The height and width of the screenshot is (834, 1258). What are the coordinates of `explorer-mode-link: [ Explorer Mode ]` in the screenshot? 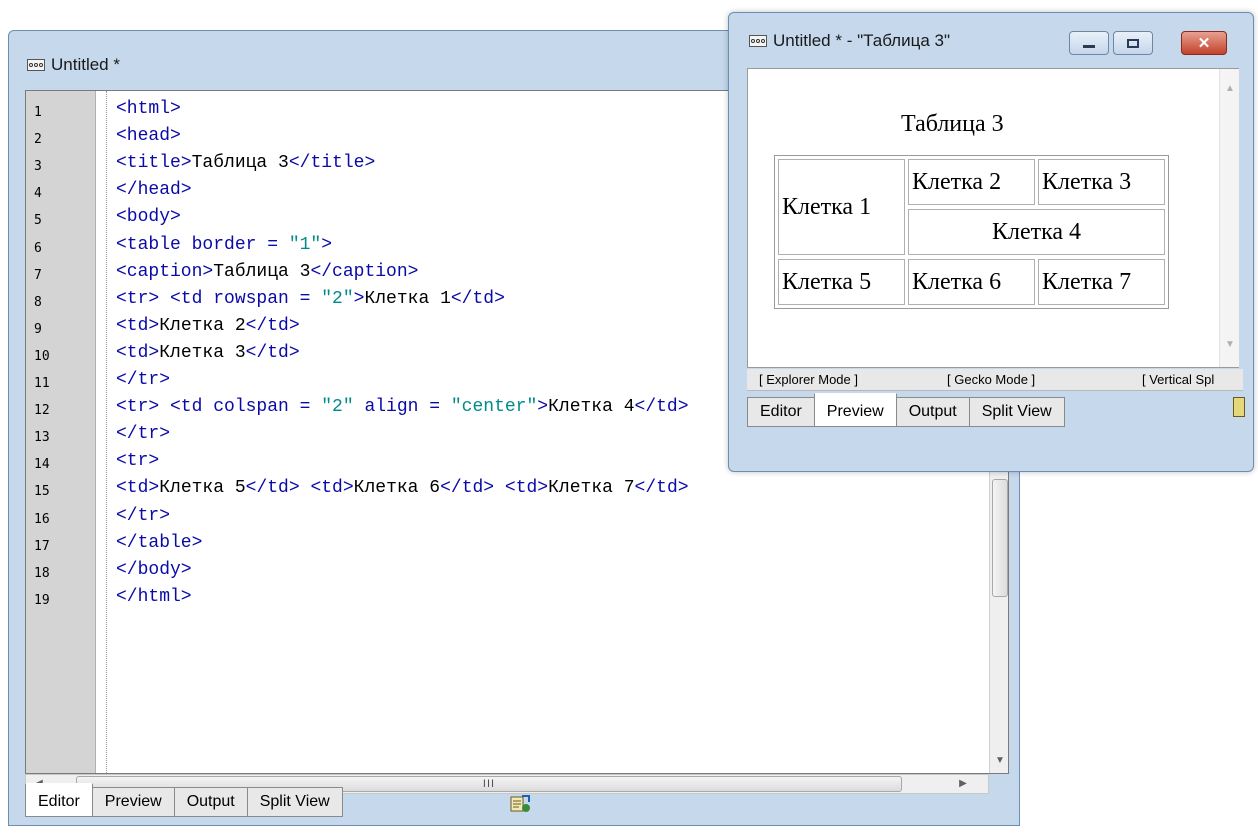 It's located at (808, 379).